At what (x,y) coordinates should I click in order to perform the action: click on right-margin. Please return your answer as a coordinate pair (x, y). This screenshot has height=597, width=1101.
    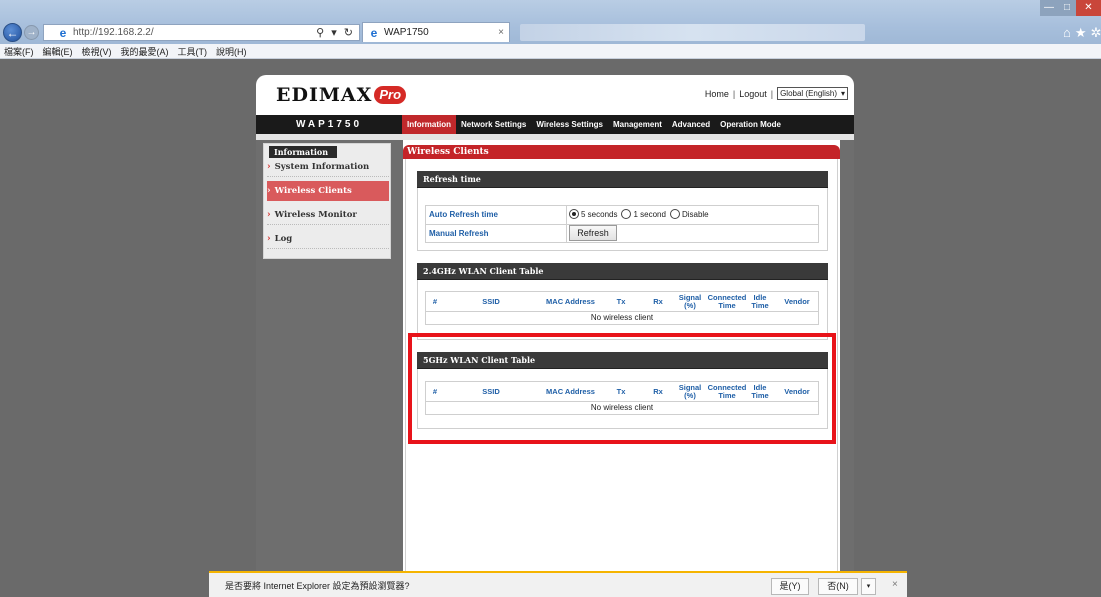
    Looking at the image, I should click on (847, 367).